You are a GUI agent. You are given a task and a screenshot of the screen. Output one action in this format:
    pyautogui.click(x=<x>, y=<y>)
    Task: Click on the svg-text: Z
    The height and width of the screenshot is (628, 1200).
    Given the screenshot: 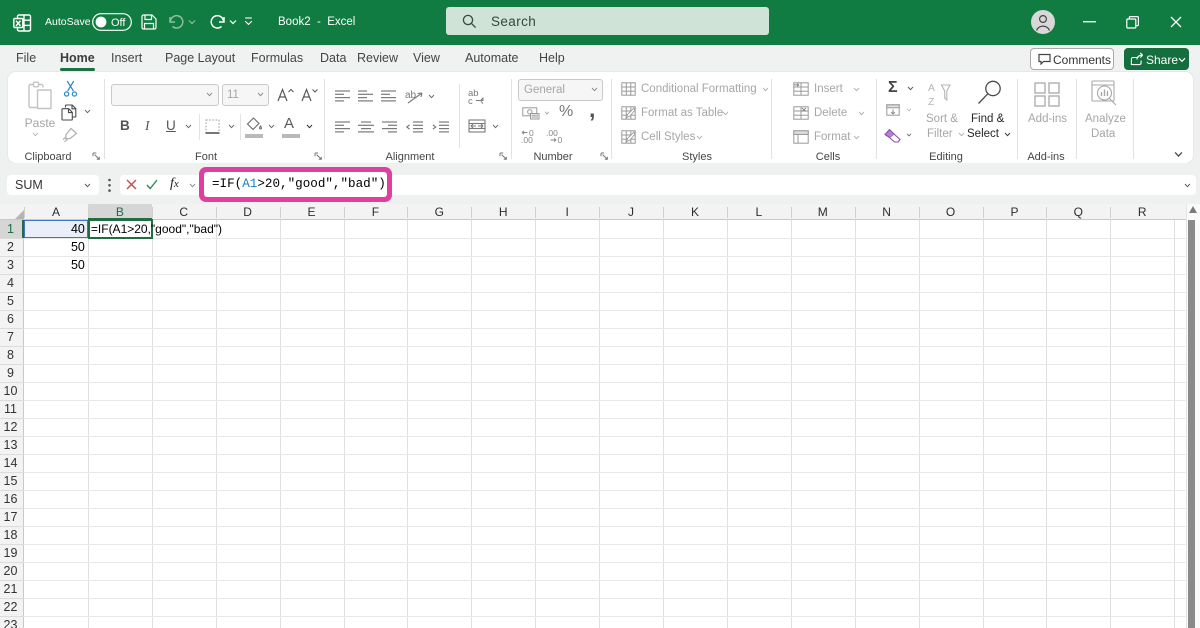 What is the action you would take?
    pyautogui.click(x=931, y=102)
    